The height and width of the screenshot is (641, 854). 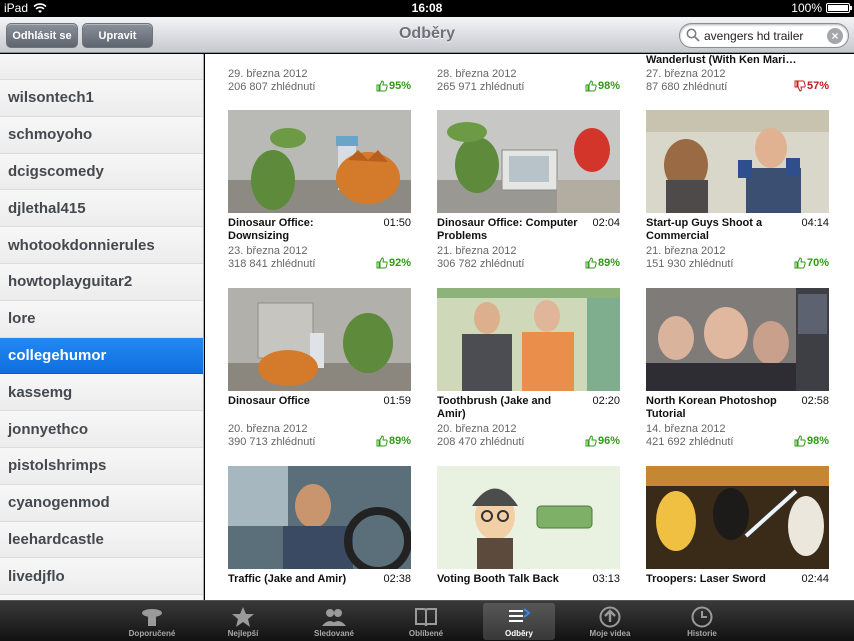 What do you see at coordinates (334, 617) in the screenshot?
I see `people-icon` at bounding box center [334, 617].